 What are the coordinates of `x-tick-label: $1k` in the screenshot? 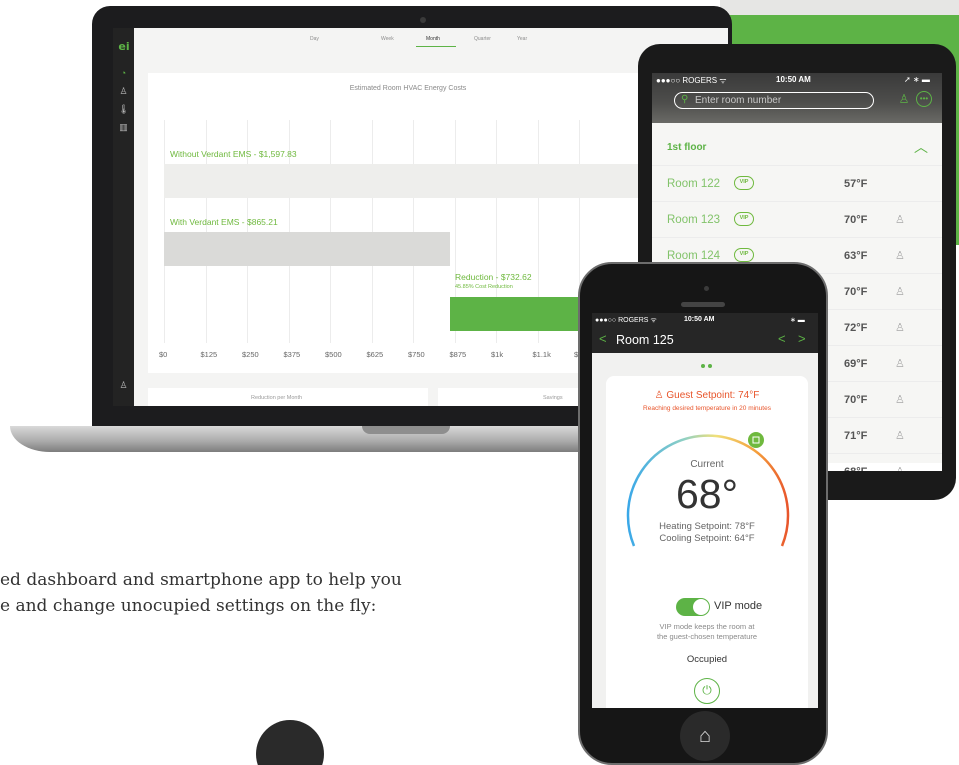 It's located at (497, 354).